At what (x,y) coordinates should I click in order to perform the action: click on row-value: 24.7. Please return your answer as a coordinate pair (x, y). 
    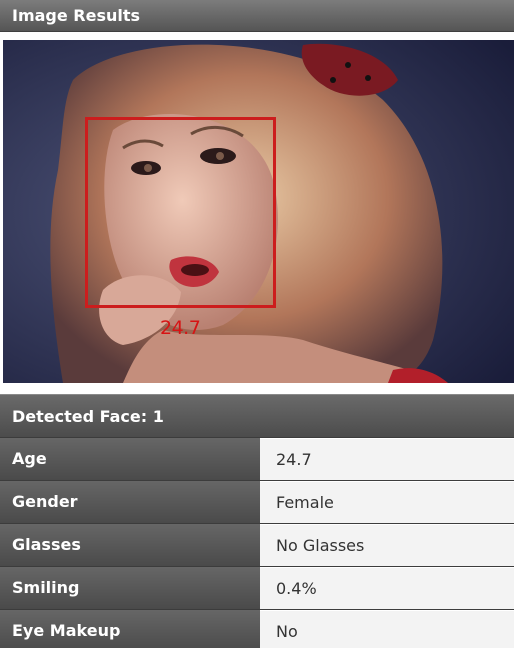
    Looking at the image, I should click on (387, 459).